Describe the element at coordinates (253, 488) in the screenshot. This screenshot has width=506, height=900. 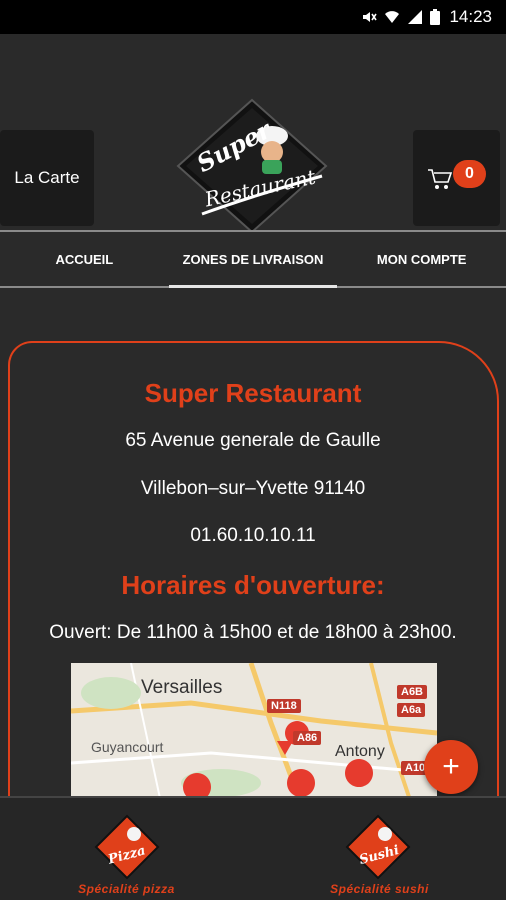
I see `restaurant-city: Villebon–sur–Yvette 91140` at that location.